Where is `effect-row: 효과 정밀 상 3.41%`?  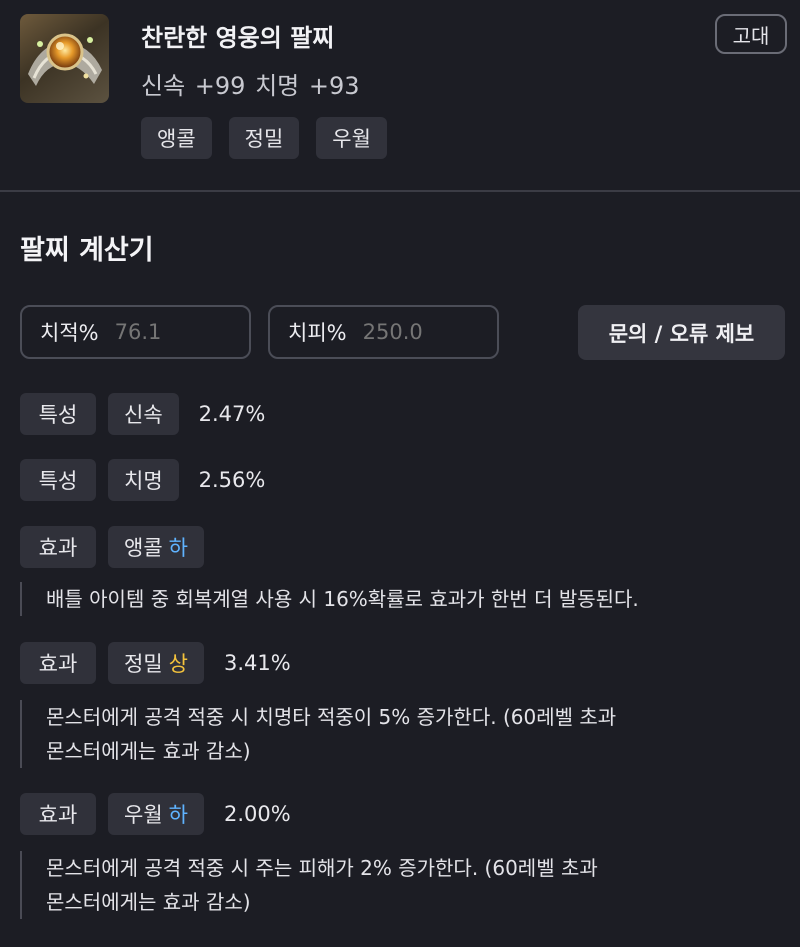
effect-row: 효과 정밀 상 3.41% is located at coordinates (155, 663).